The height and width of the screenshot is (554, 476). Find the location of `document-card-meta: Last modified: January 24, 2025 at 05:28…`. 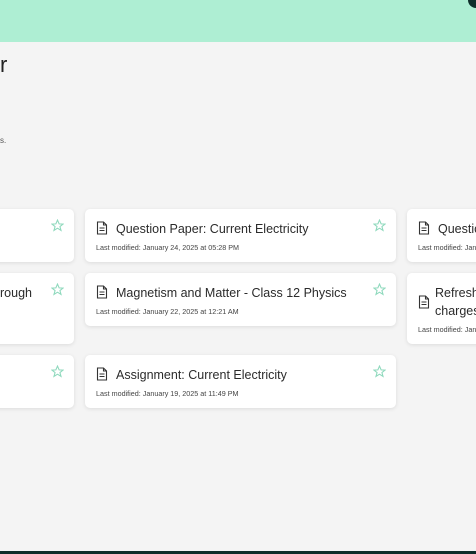

document-card-meta: Last modified: January 24, 2025 at 05:28… is located at coordinates (168, 247).